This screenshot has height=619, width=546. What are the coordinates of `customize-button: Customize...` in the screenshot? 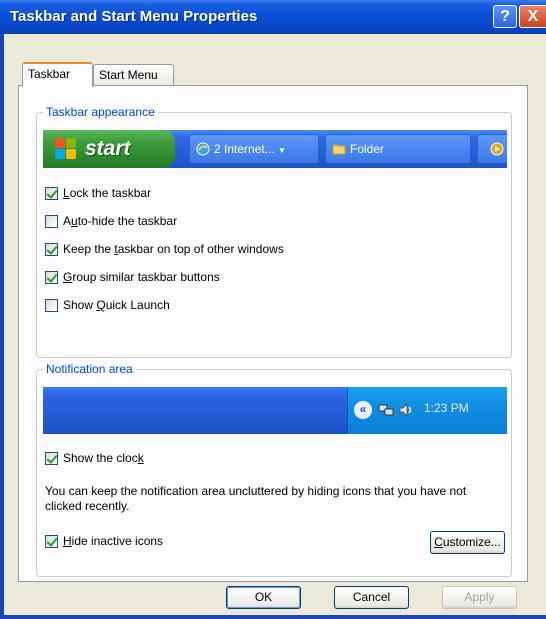 It's located at (467, 542).